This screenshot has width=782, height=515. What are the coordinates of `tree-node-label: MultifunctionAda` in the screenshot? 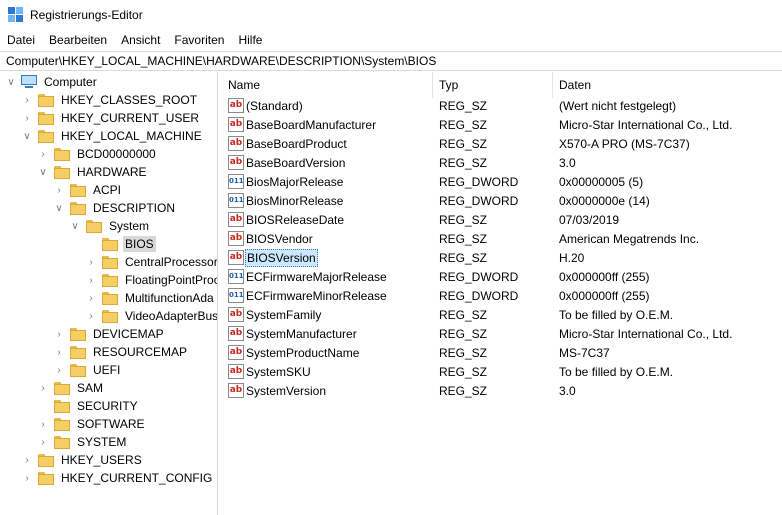 It's located at (169, 298).